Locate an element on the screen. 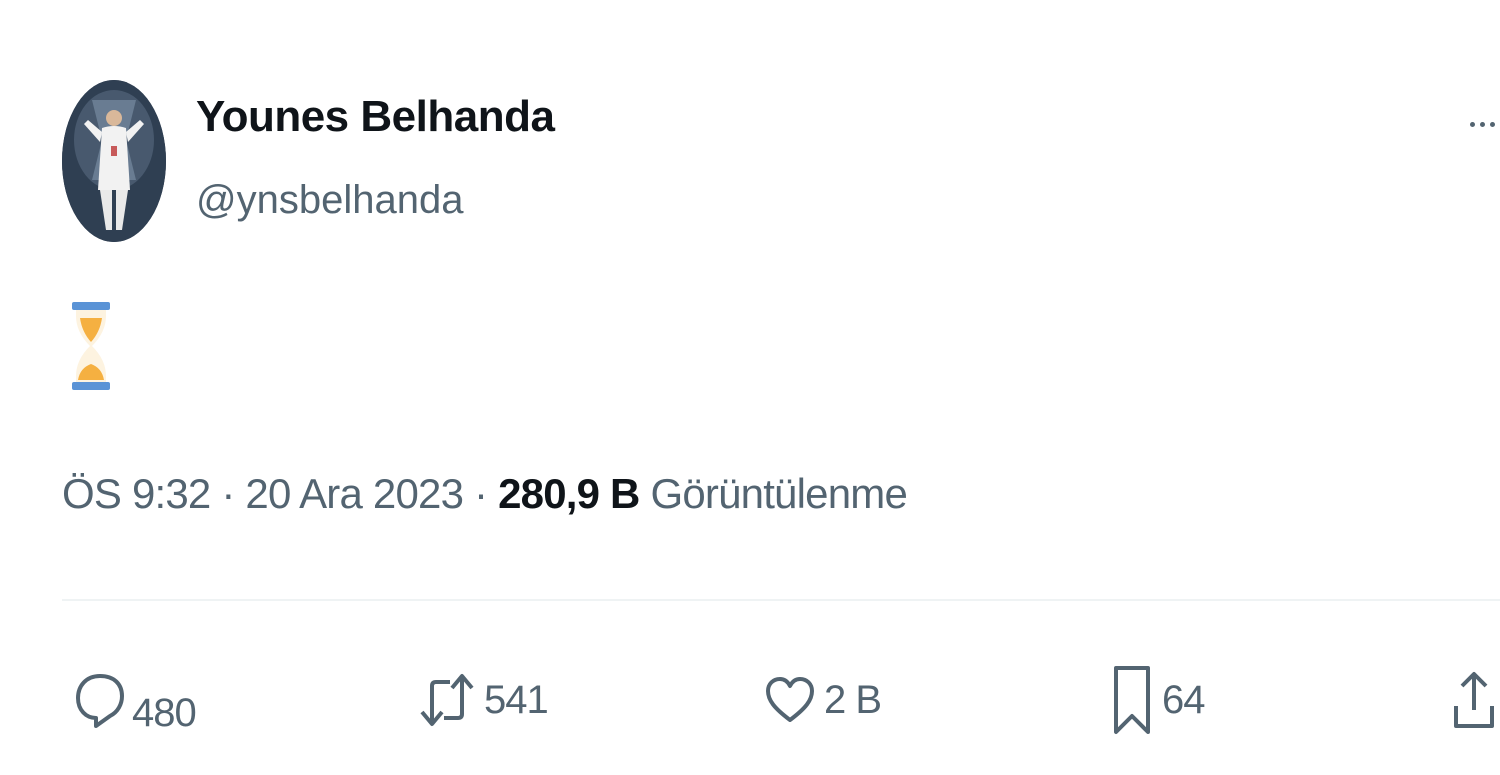  retweet-count: 541 is located at coordinates (516, 699).